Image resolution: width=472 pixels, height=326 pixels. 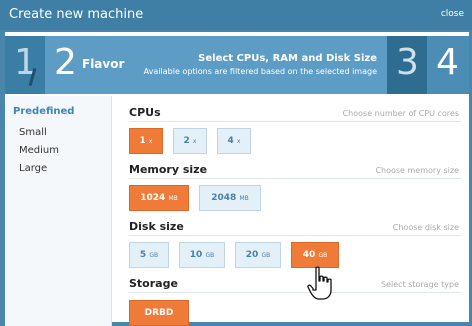 I want to click on predefined-item-small: Small, so click(x=33, y=132).